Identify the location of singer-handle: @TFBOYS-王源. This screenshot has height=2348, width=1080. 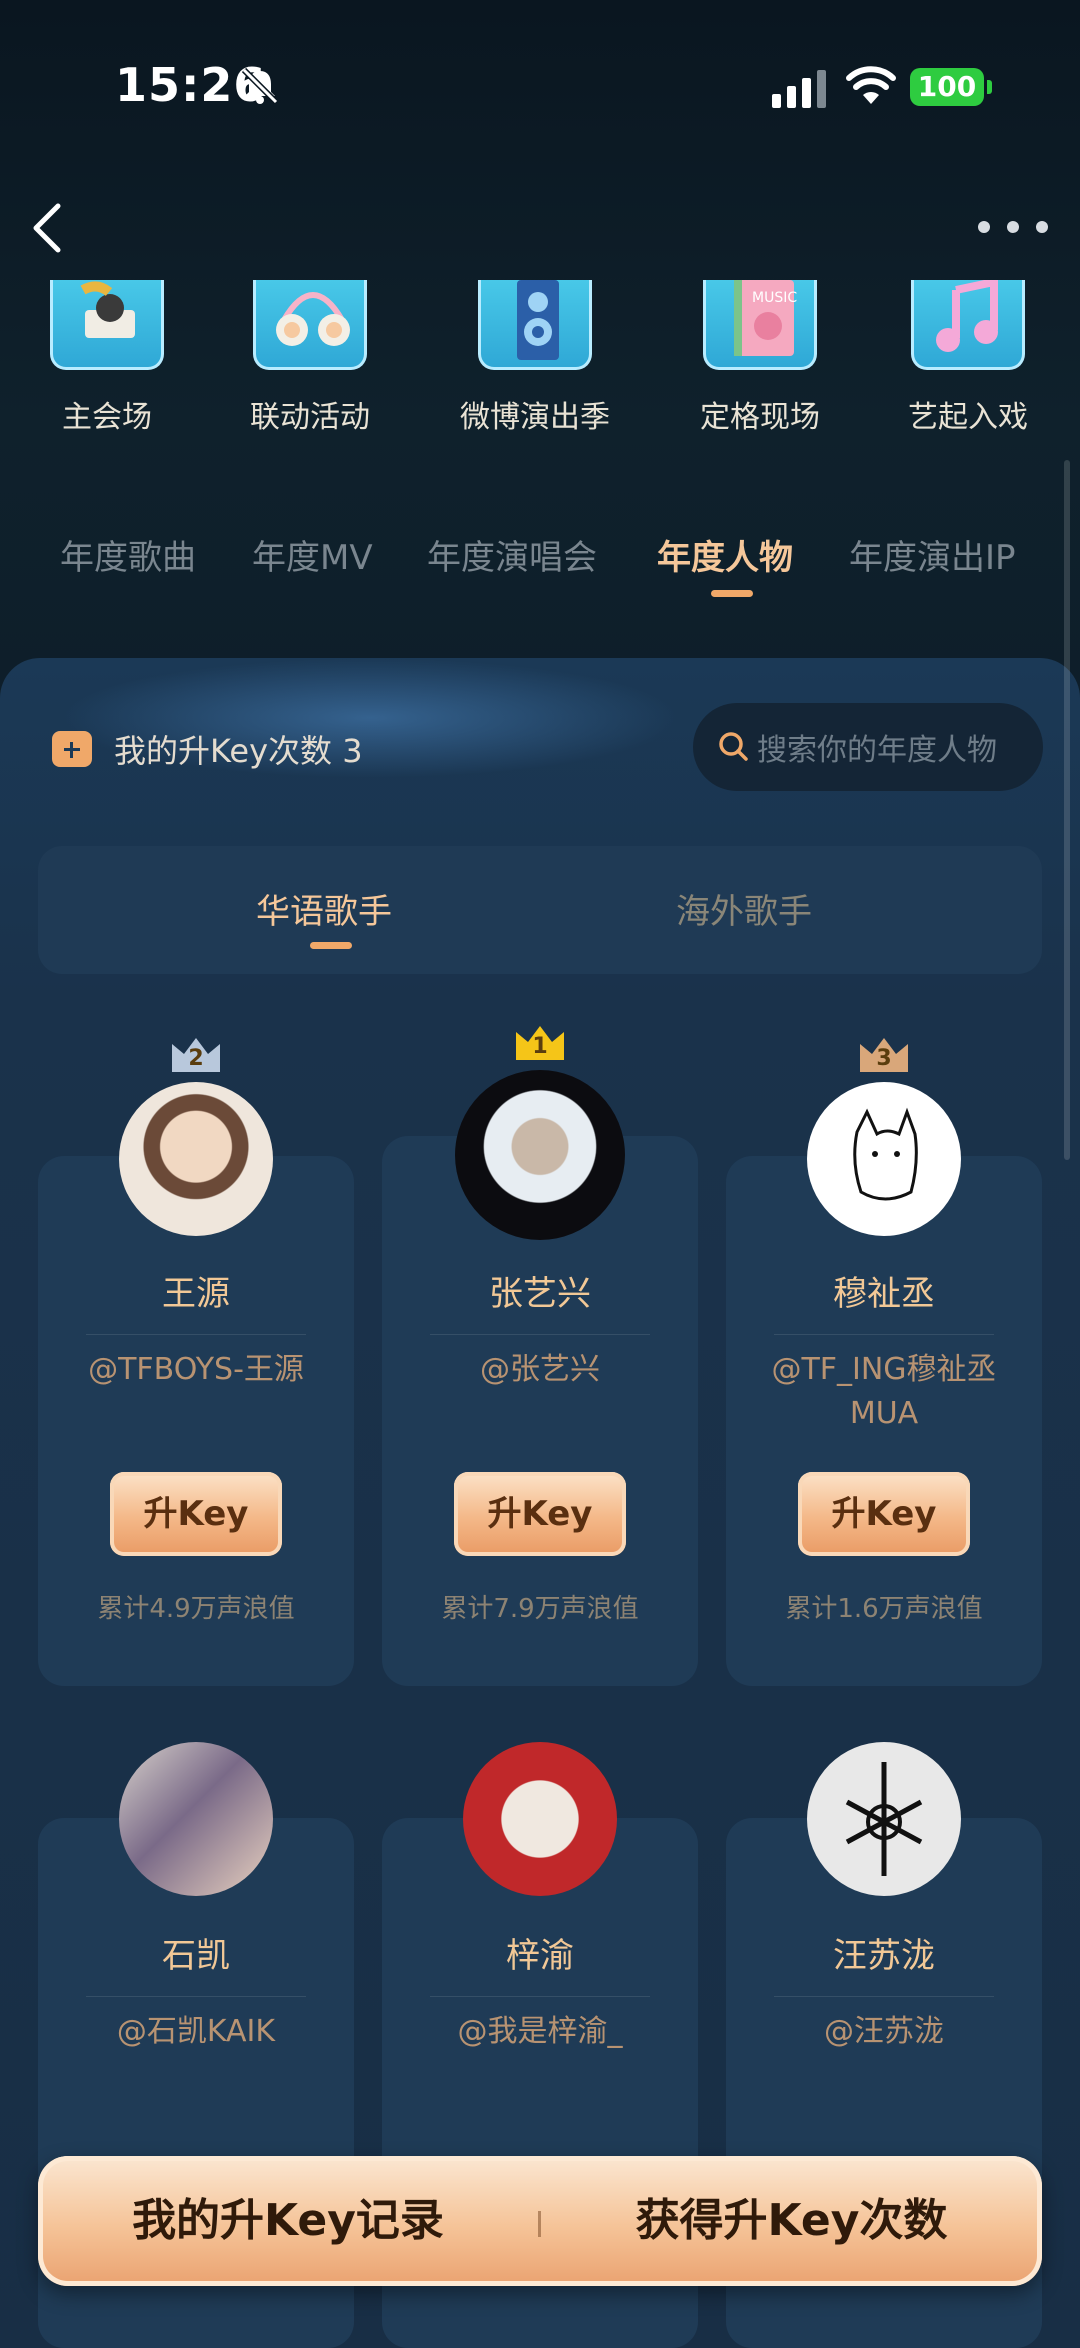
(196, 1370).